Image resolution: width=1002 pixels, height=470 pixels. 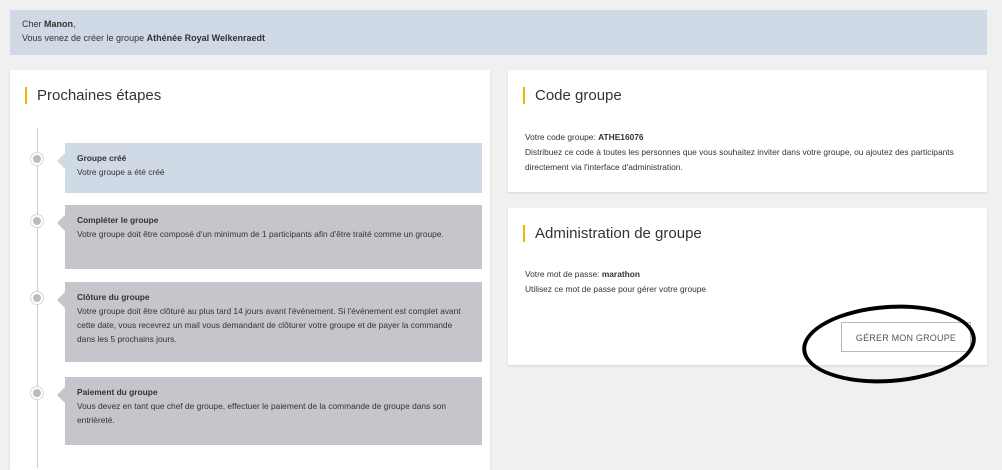 What do you see at coordinates (205, 38) in the screenshot?
I see `group-name: Athénée Royal Welkenraedt` at bounding box center [205, 38].